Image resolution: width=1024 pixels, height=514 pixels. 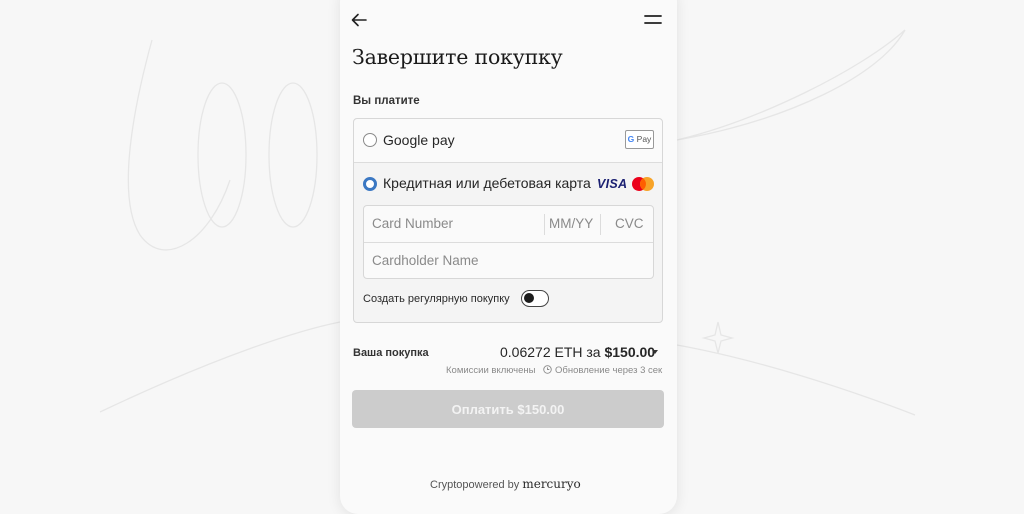 I want to click on card-number-input: Card Number, so click(x=412, y=223).